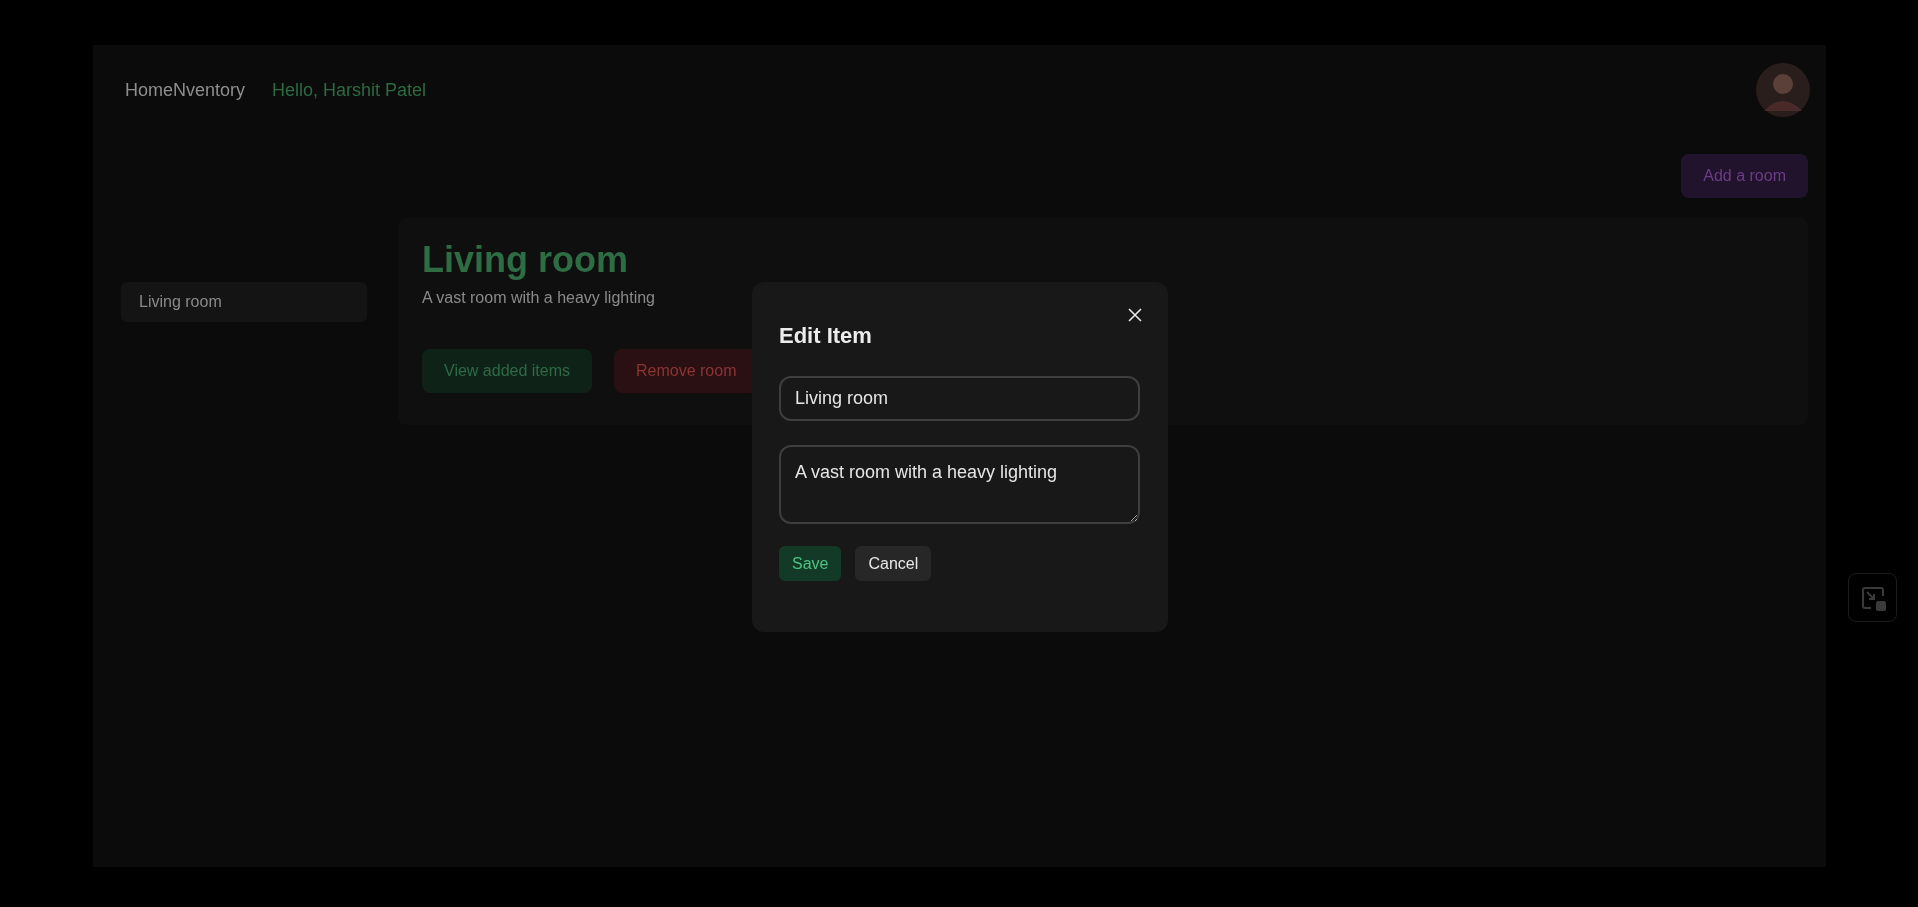  I want to click on description-field: A vast room with a heavy lighting, so click(959, 484).